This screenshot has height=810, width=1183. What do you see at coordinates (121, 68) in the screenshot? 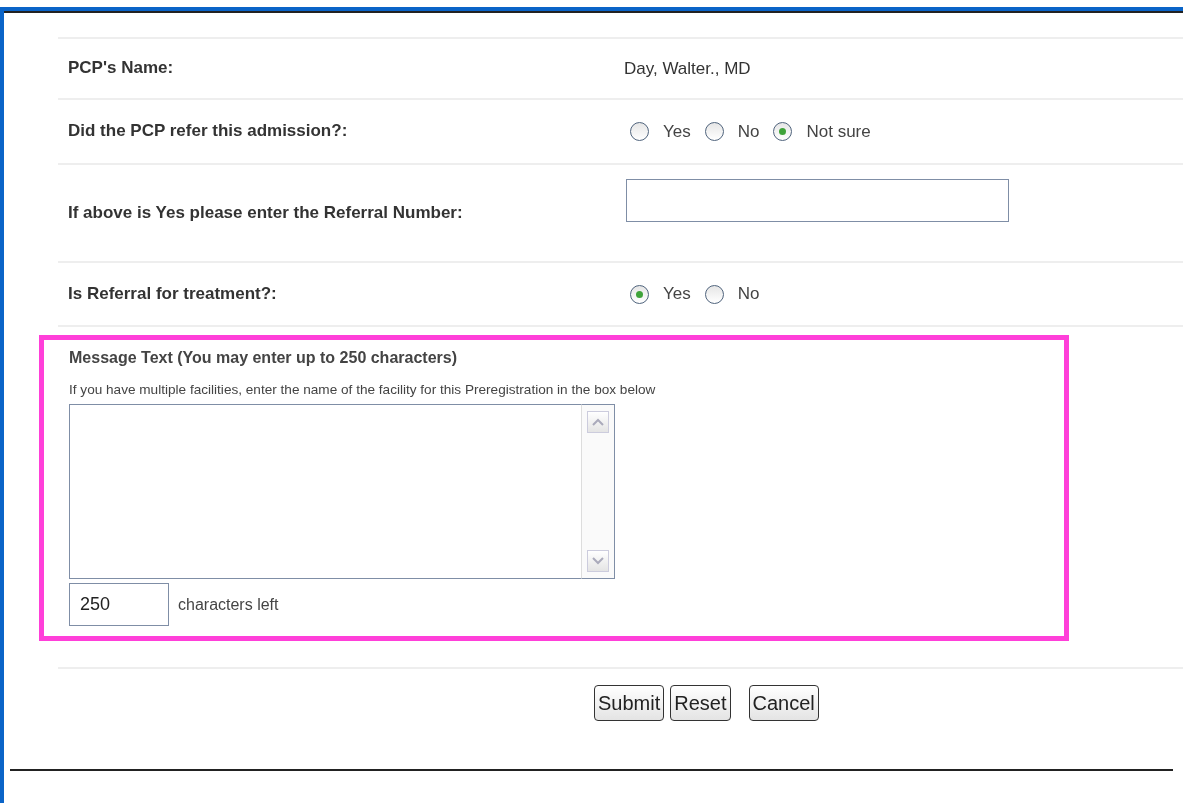
I see `field-label: PCP's Name:` at bounding box center [121, 68].